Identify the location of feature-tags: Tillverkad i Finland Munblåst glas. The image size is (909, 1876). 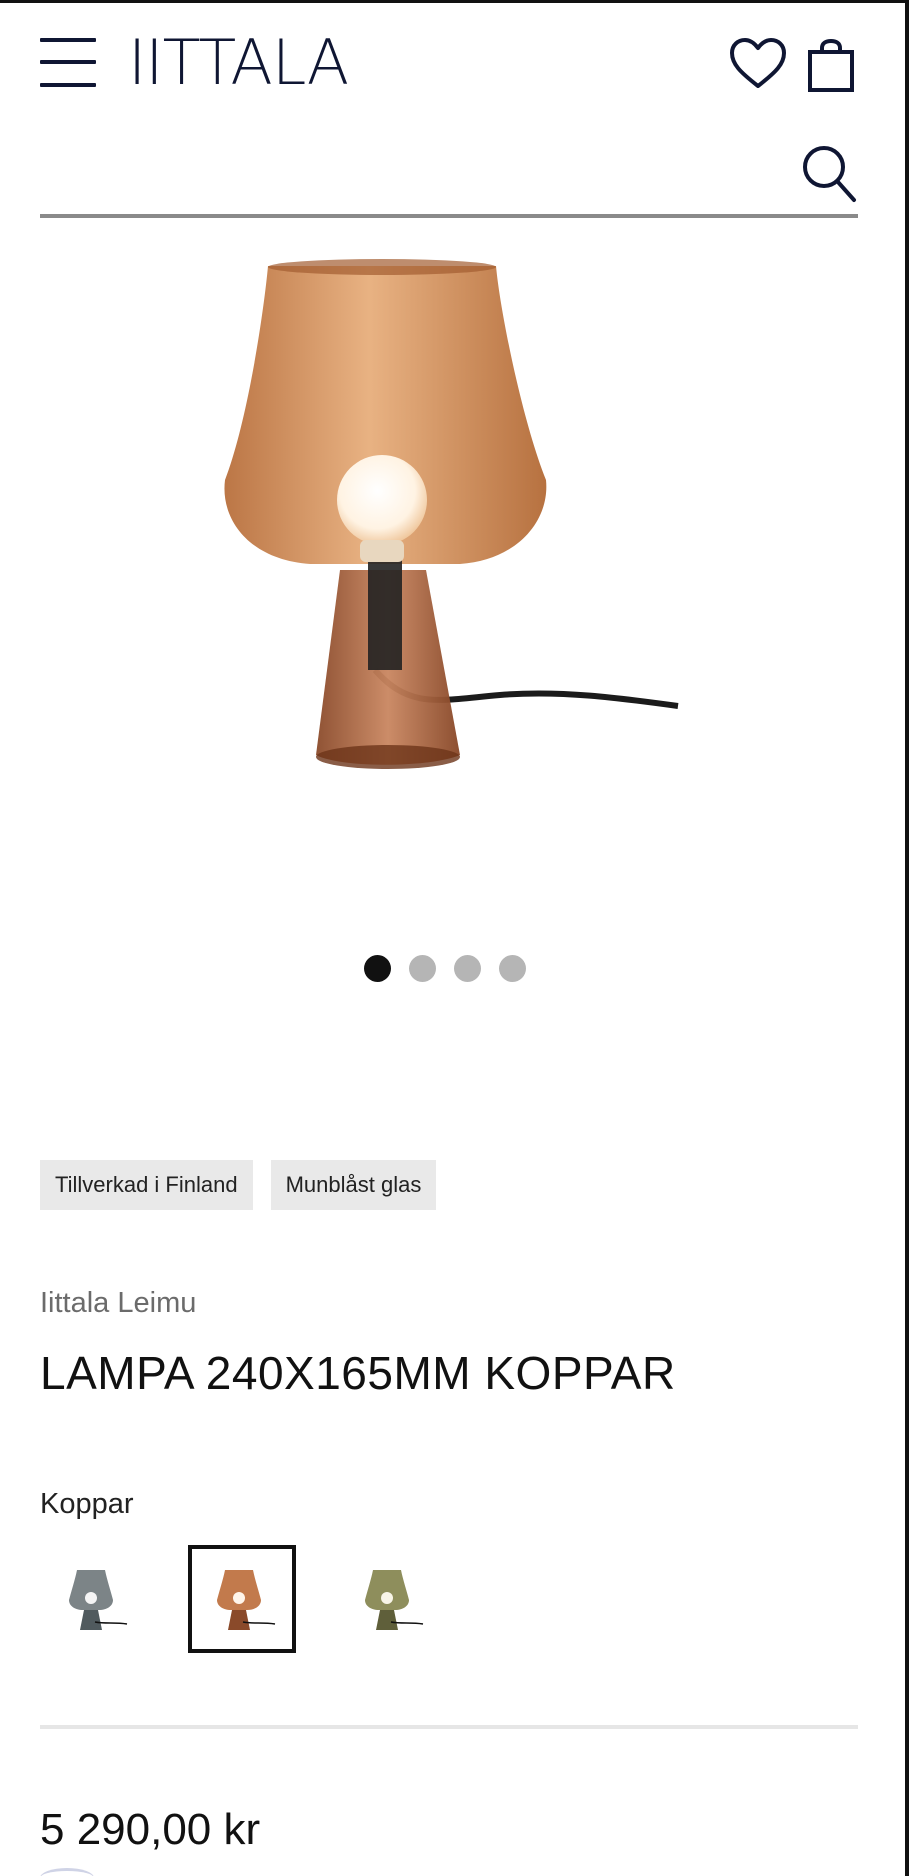
(238, 1185).